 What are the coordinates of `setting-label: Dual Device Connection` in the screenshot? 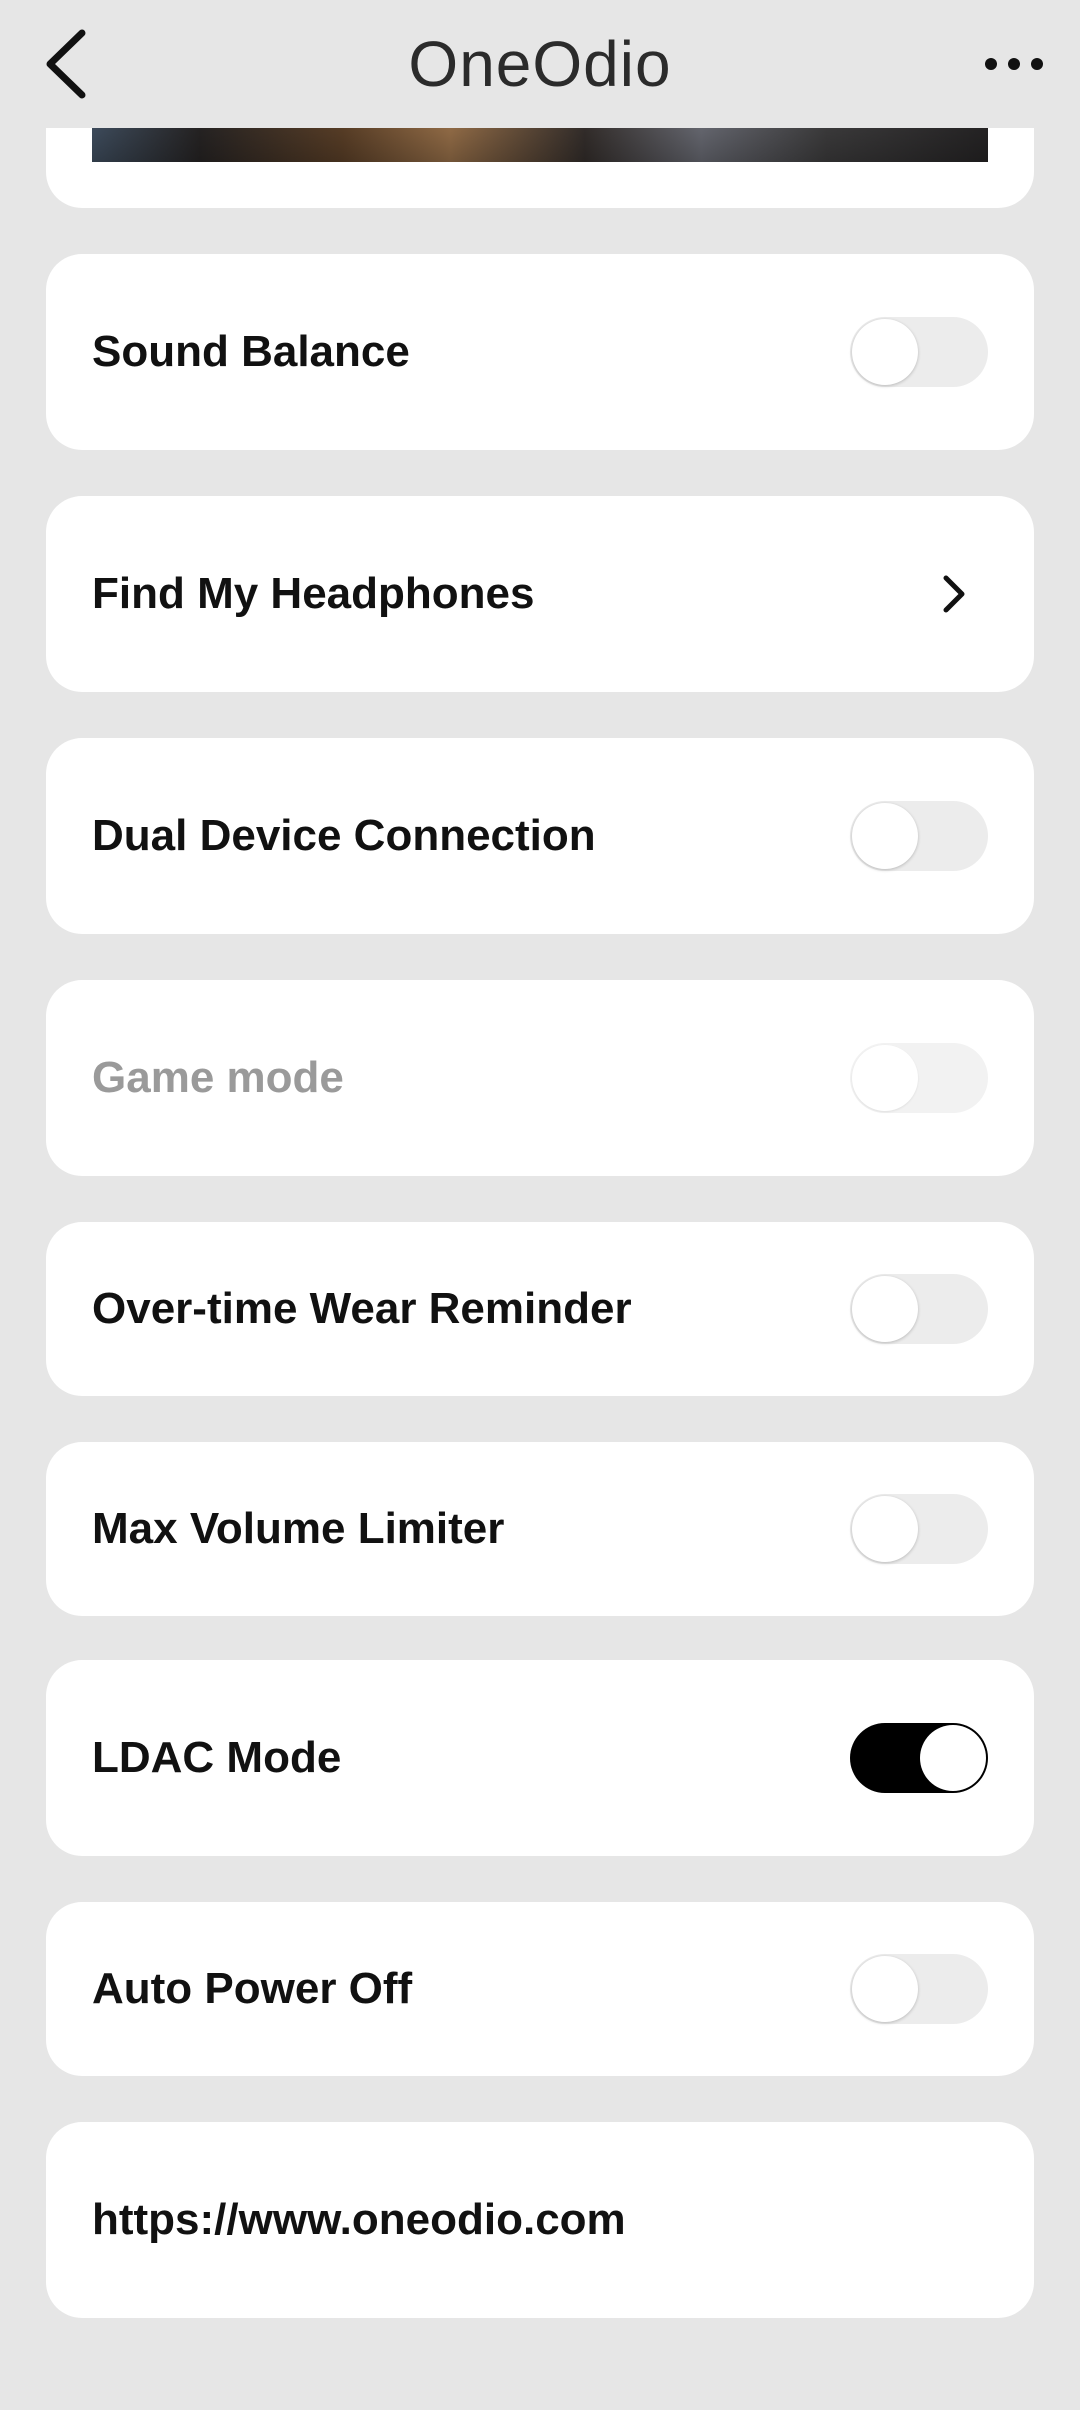 It's located at (344, 835).